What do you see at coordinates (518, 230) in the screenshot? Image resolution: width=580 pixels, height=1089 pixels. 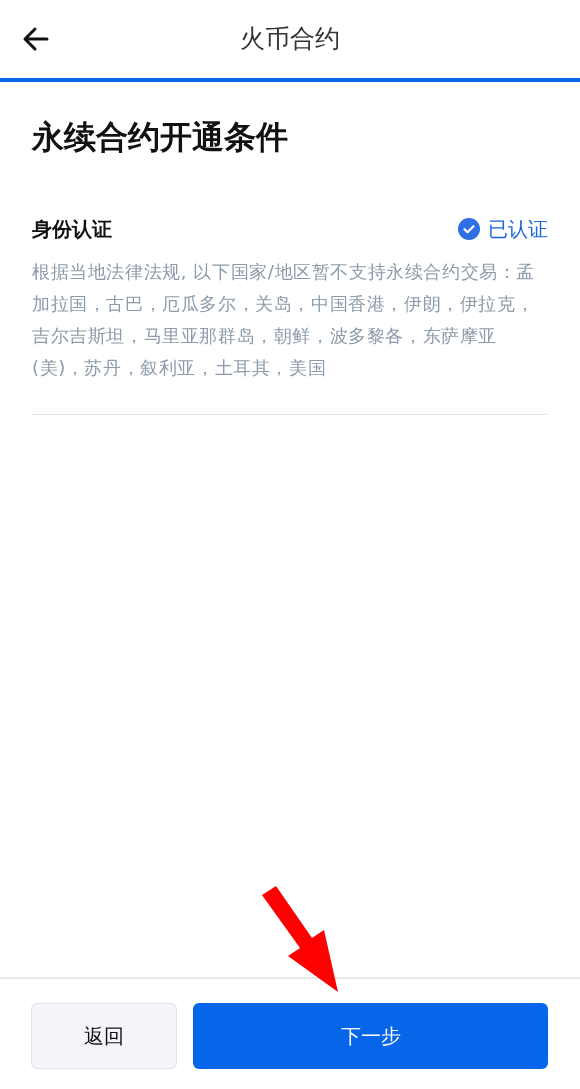 I see `status-label: 已认证` at bounding box center [518, 230].